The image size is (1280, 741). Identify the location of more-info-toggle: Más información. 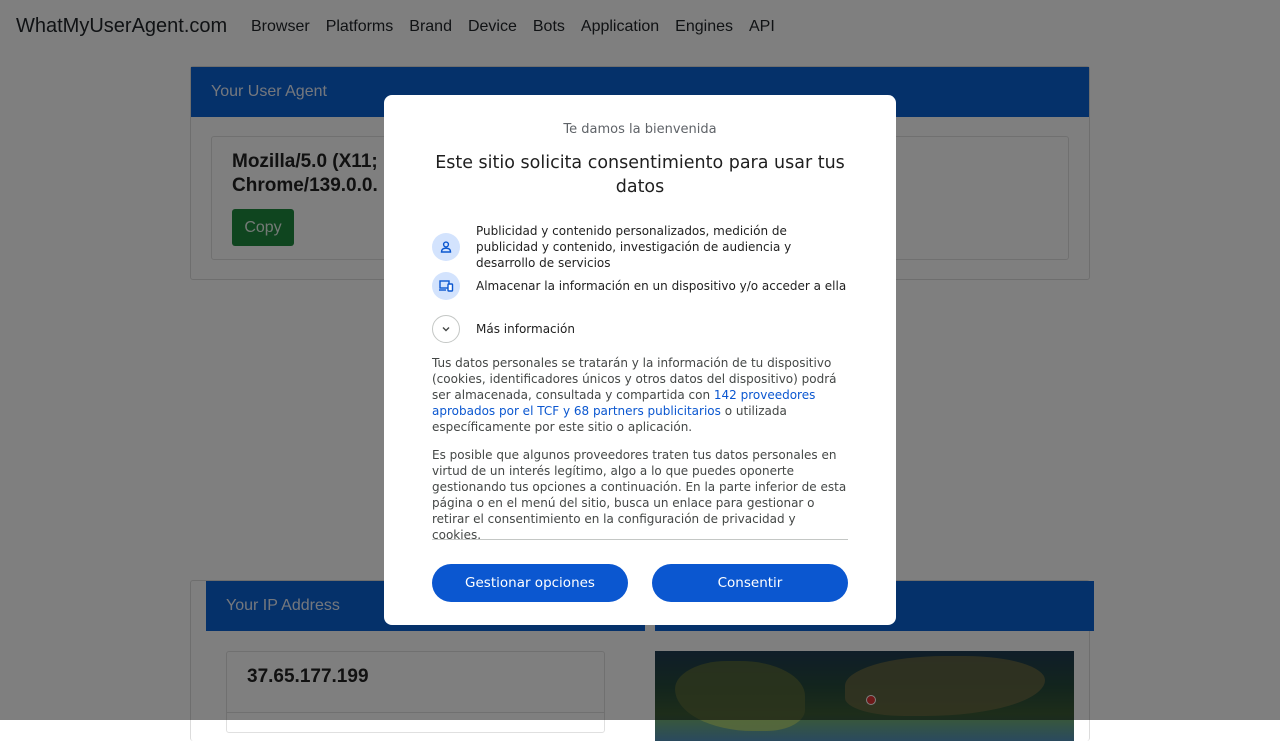
(642, 329).